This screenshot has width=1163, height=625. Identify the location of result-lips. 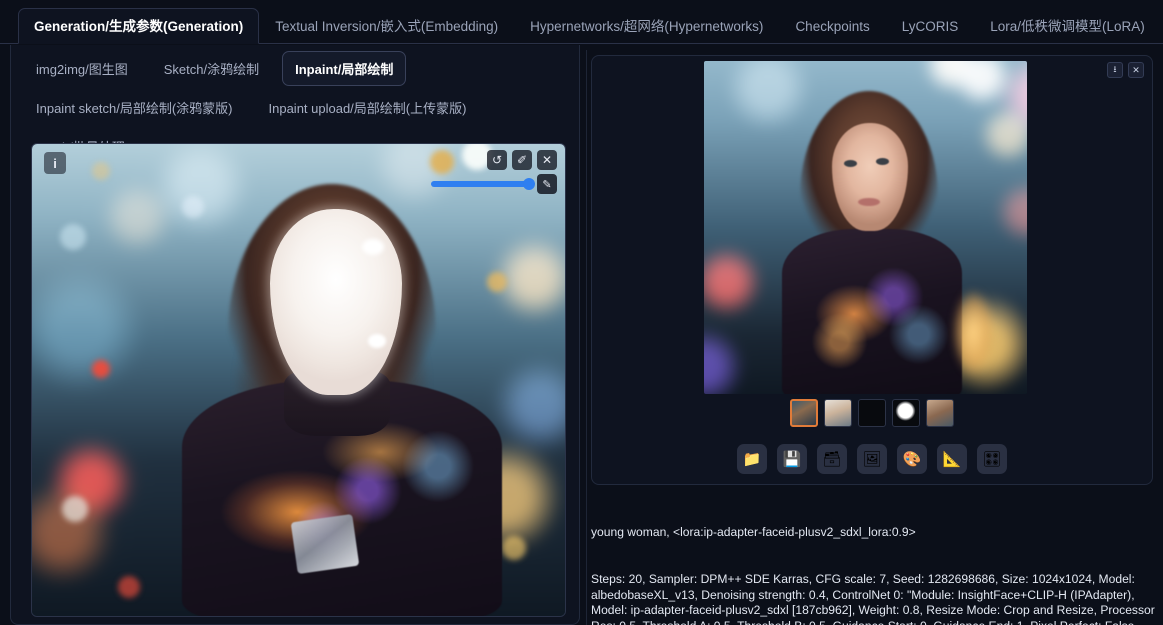
(869, 202).